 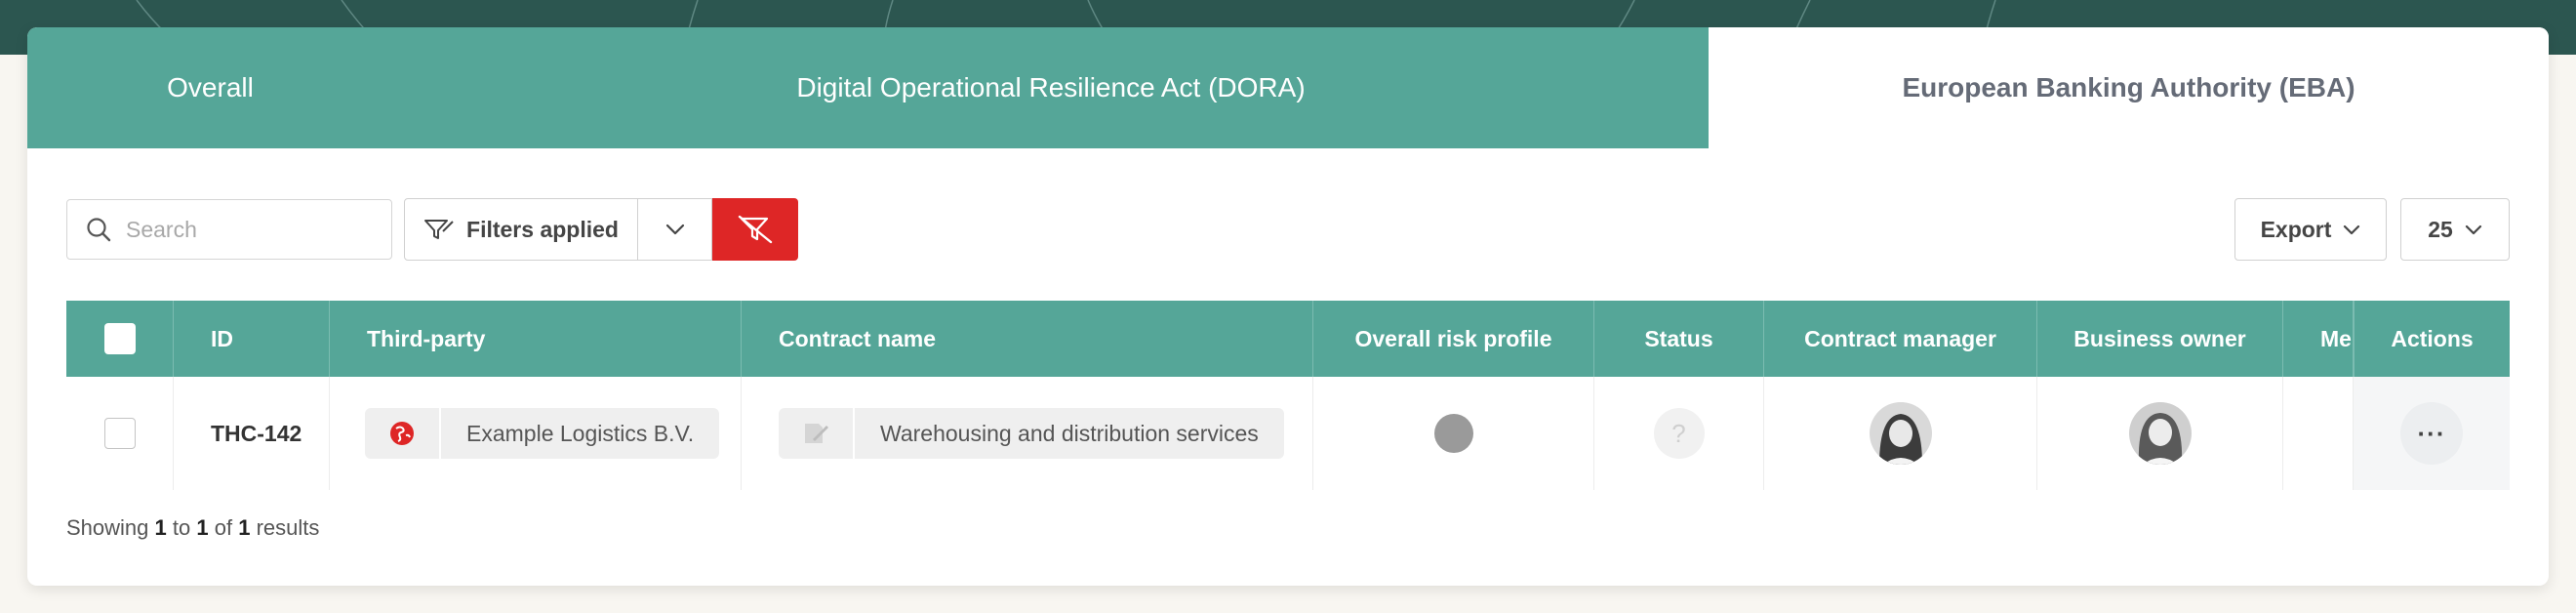 I want to click on page-size-select: 25, so click(x=2455, y=229).